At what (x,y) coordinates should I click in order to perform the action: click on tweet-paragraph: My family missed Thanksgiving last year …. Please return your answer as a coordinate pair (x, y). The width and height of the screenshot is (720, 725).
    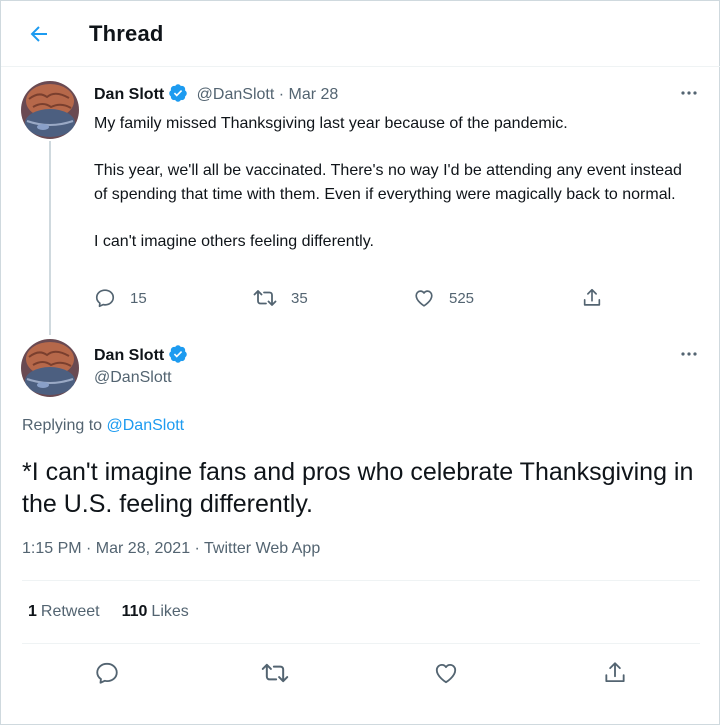
    Looking at the image, I should click on (331, 123).